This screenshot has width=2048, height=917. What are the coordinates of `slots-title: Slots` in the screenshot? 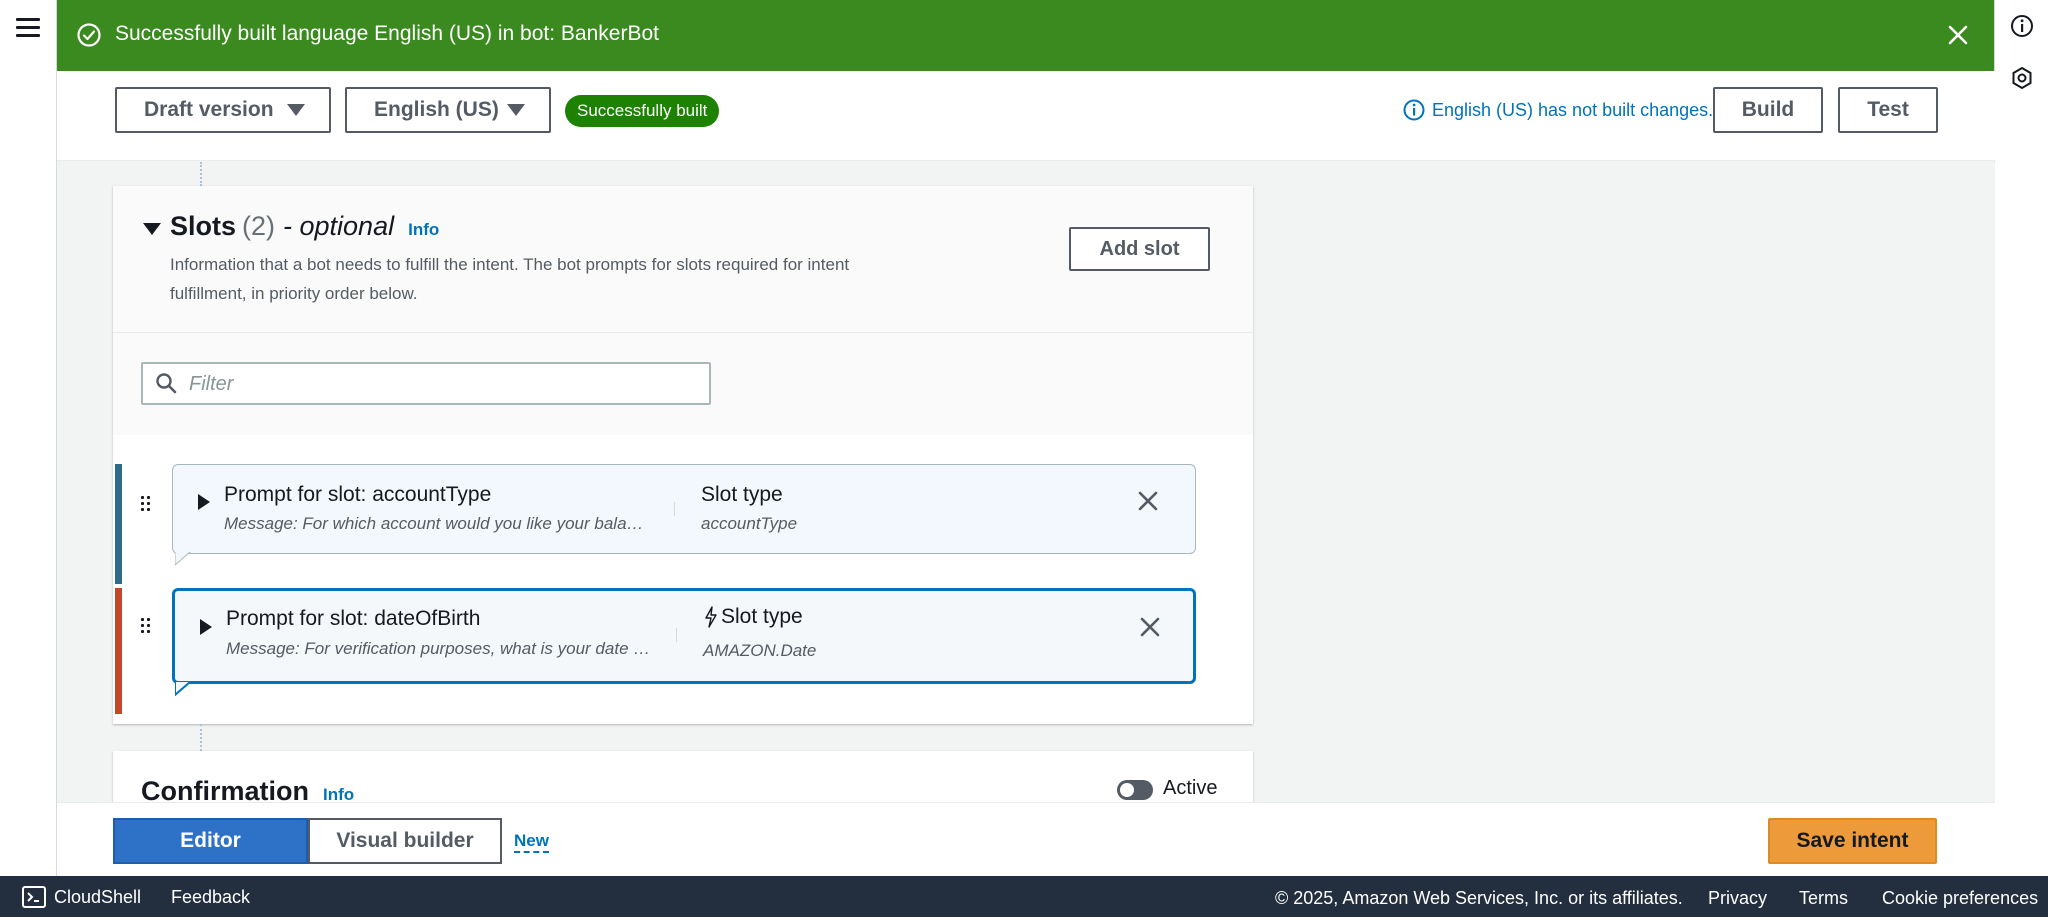 It's located at (203, 226).